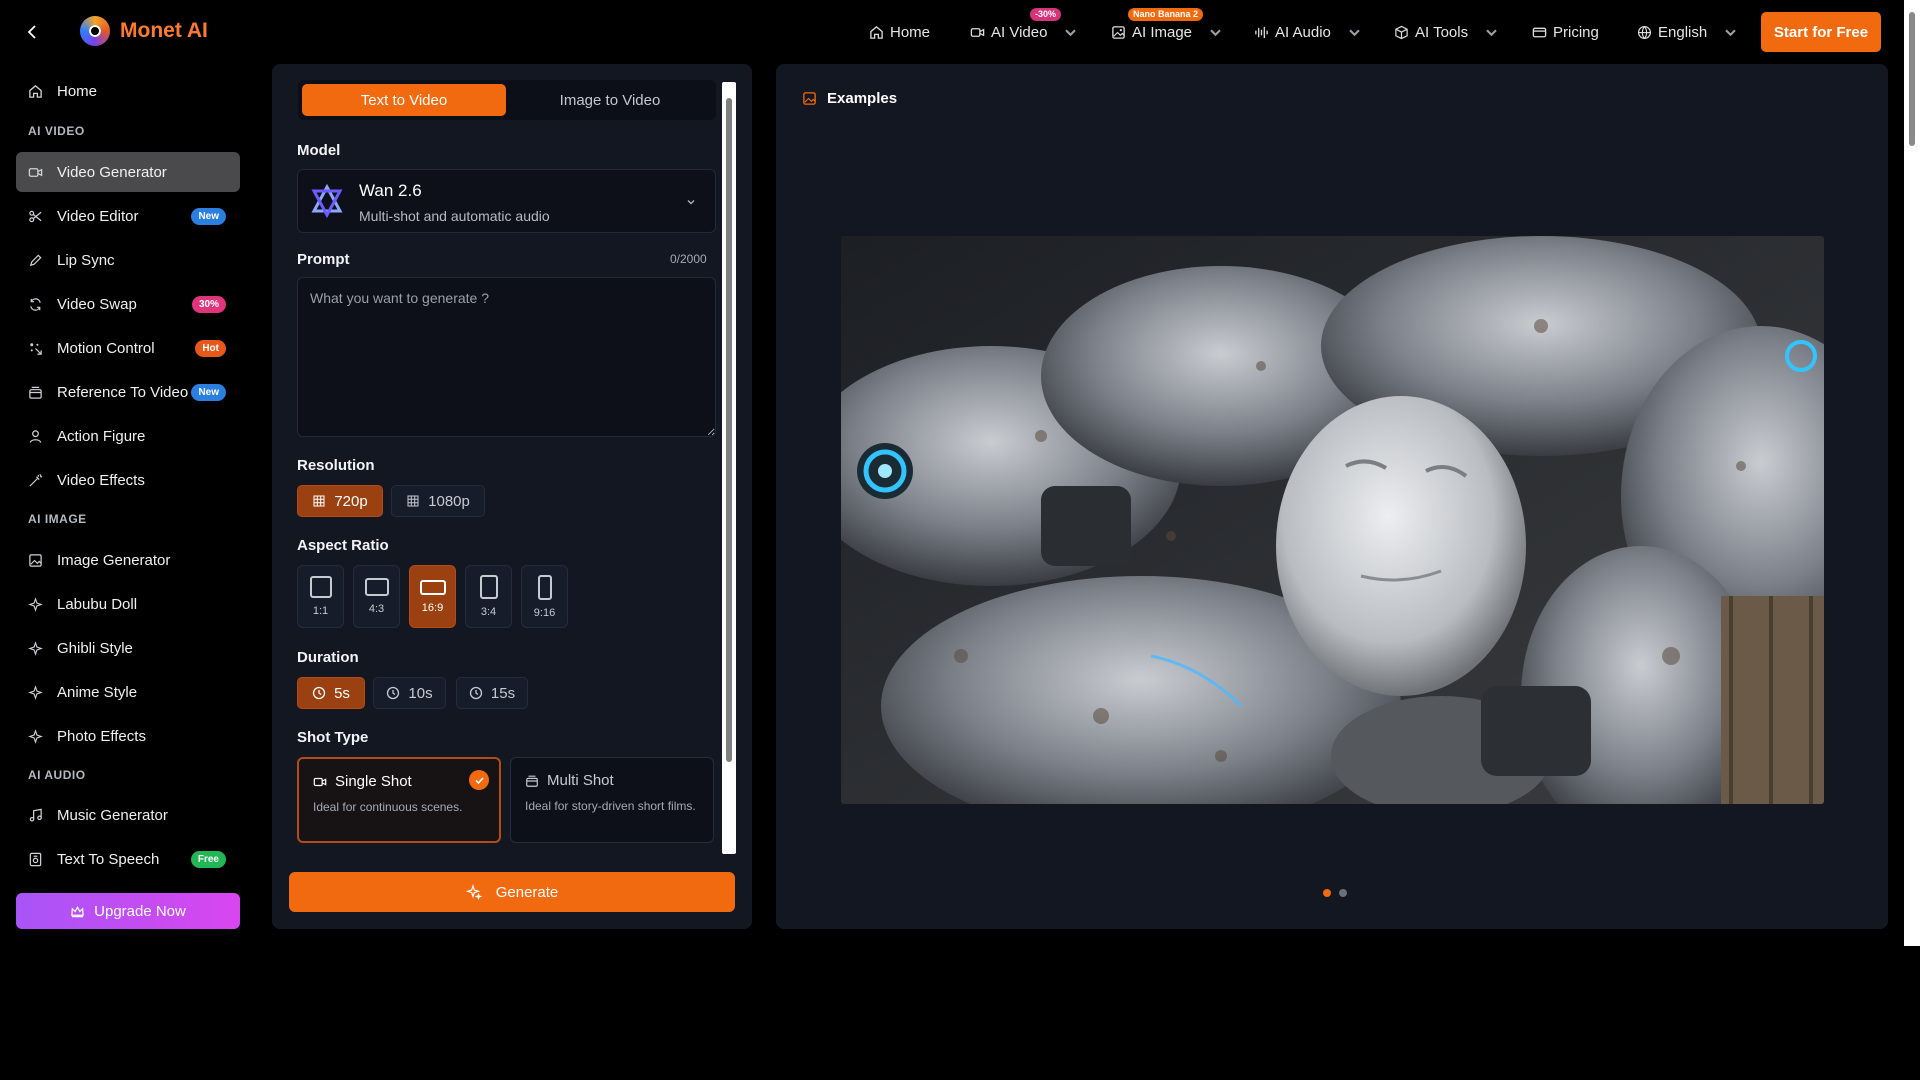  I want to click on model-selector: Wan 2.6 Multi-shot and automatic audio, so click(506, 201).